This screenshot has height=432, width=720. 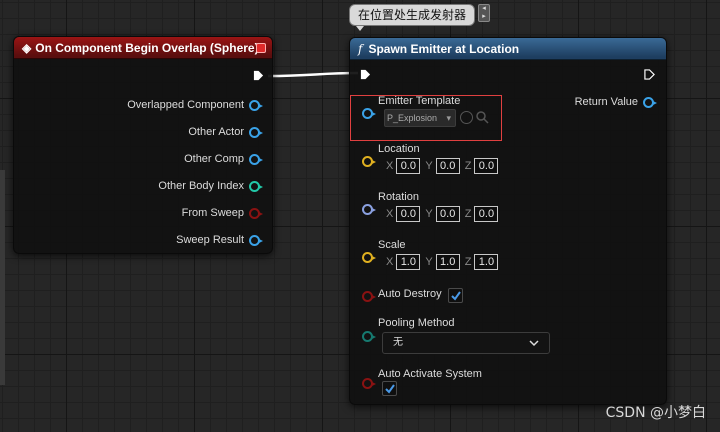 I want to click on pin-row-location, so click(x=370, y=161).